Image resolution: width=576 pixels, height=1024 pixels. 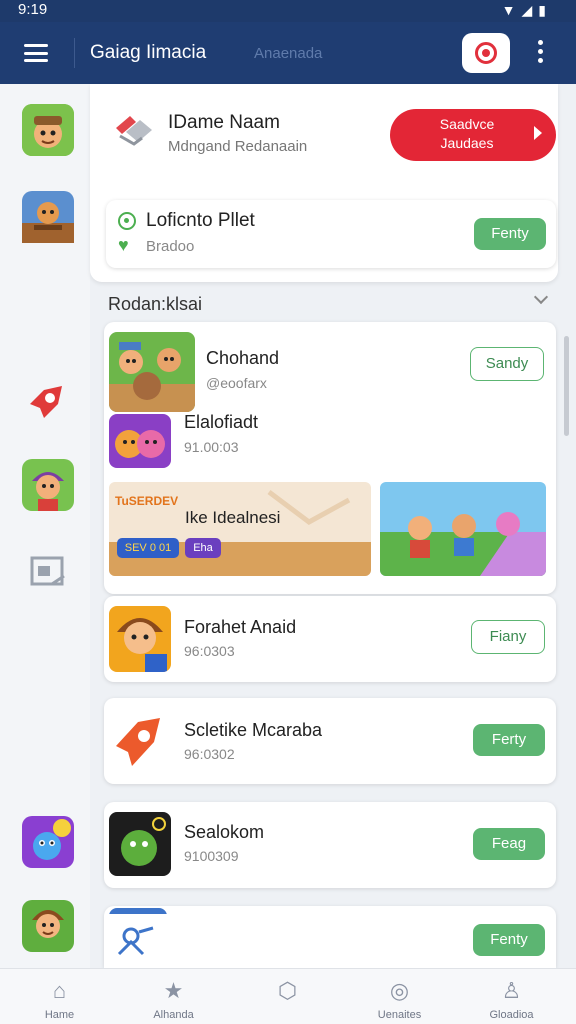 What do you see at coordinates (140, 741) in the screenshot?
I see `game-icon-scletike` at bounding box center [140, 741].